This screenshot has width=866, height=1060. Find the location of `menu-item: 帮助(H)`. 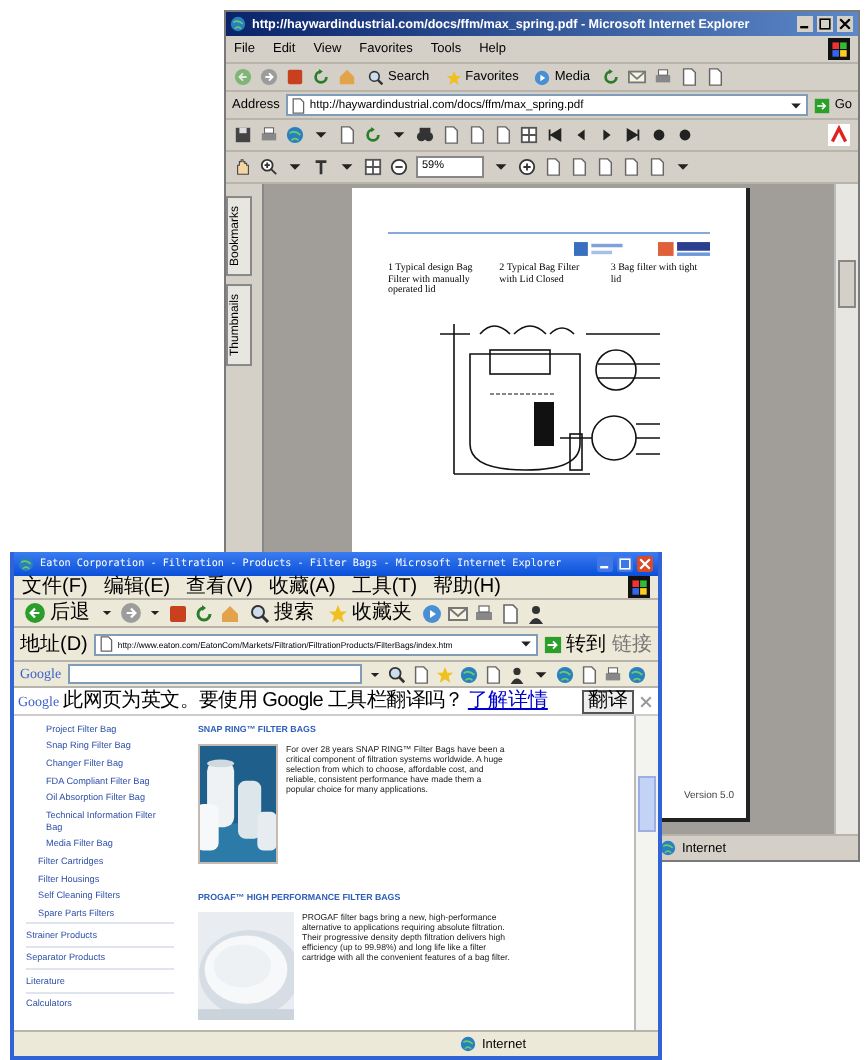

menu-item: 帮助(H) is located at coordinates (467, 587).